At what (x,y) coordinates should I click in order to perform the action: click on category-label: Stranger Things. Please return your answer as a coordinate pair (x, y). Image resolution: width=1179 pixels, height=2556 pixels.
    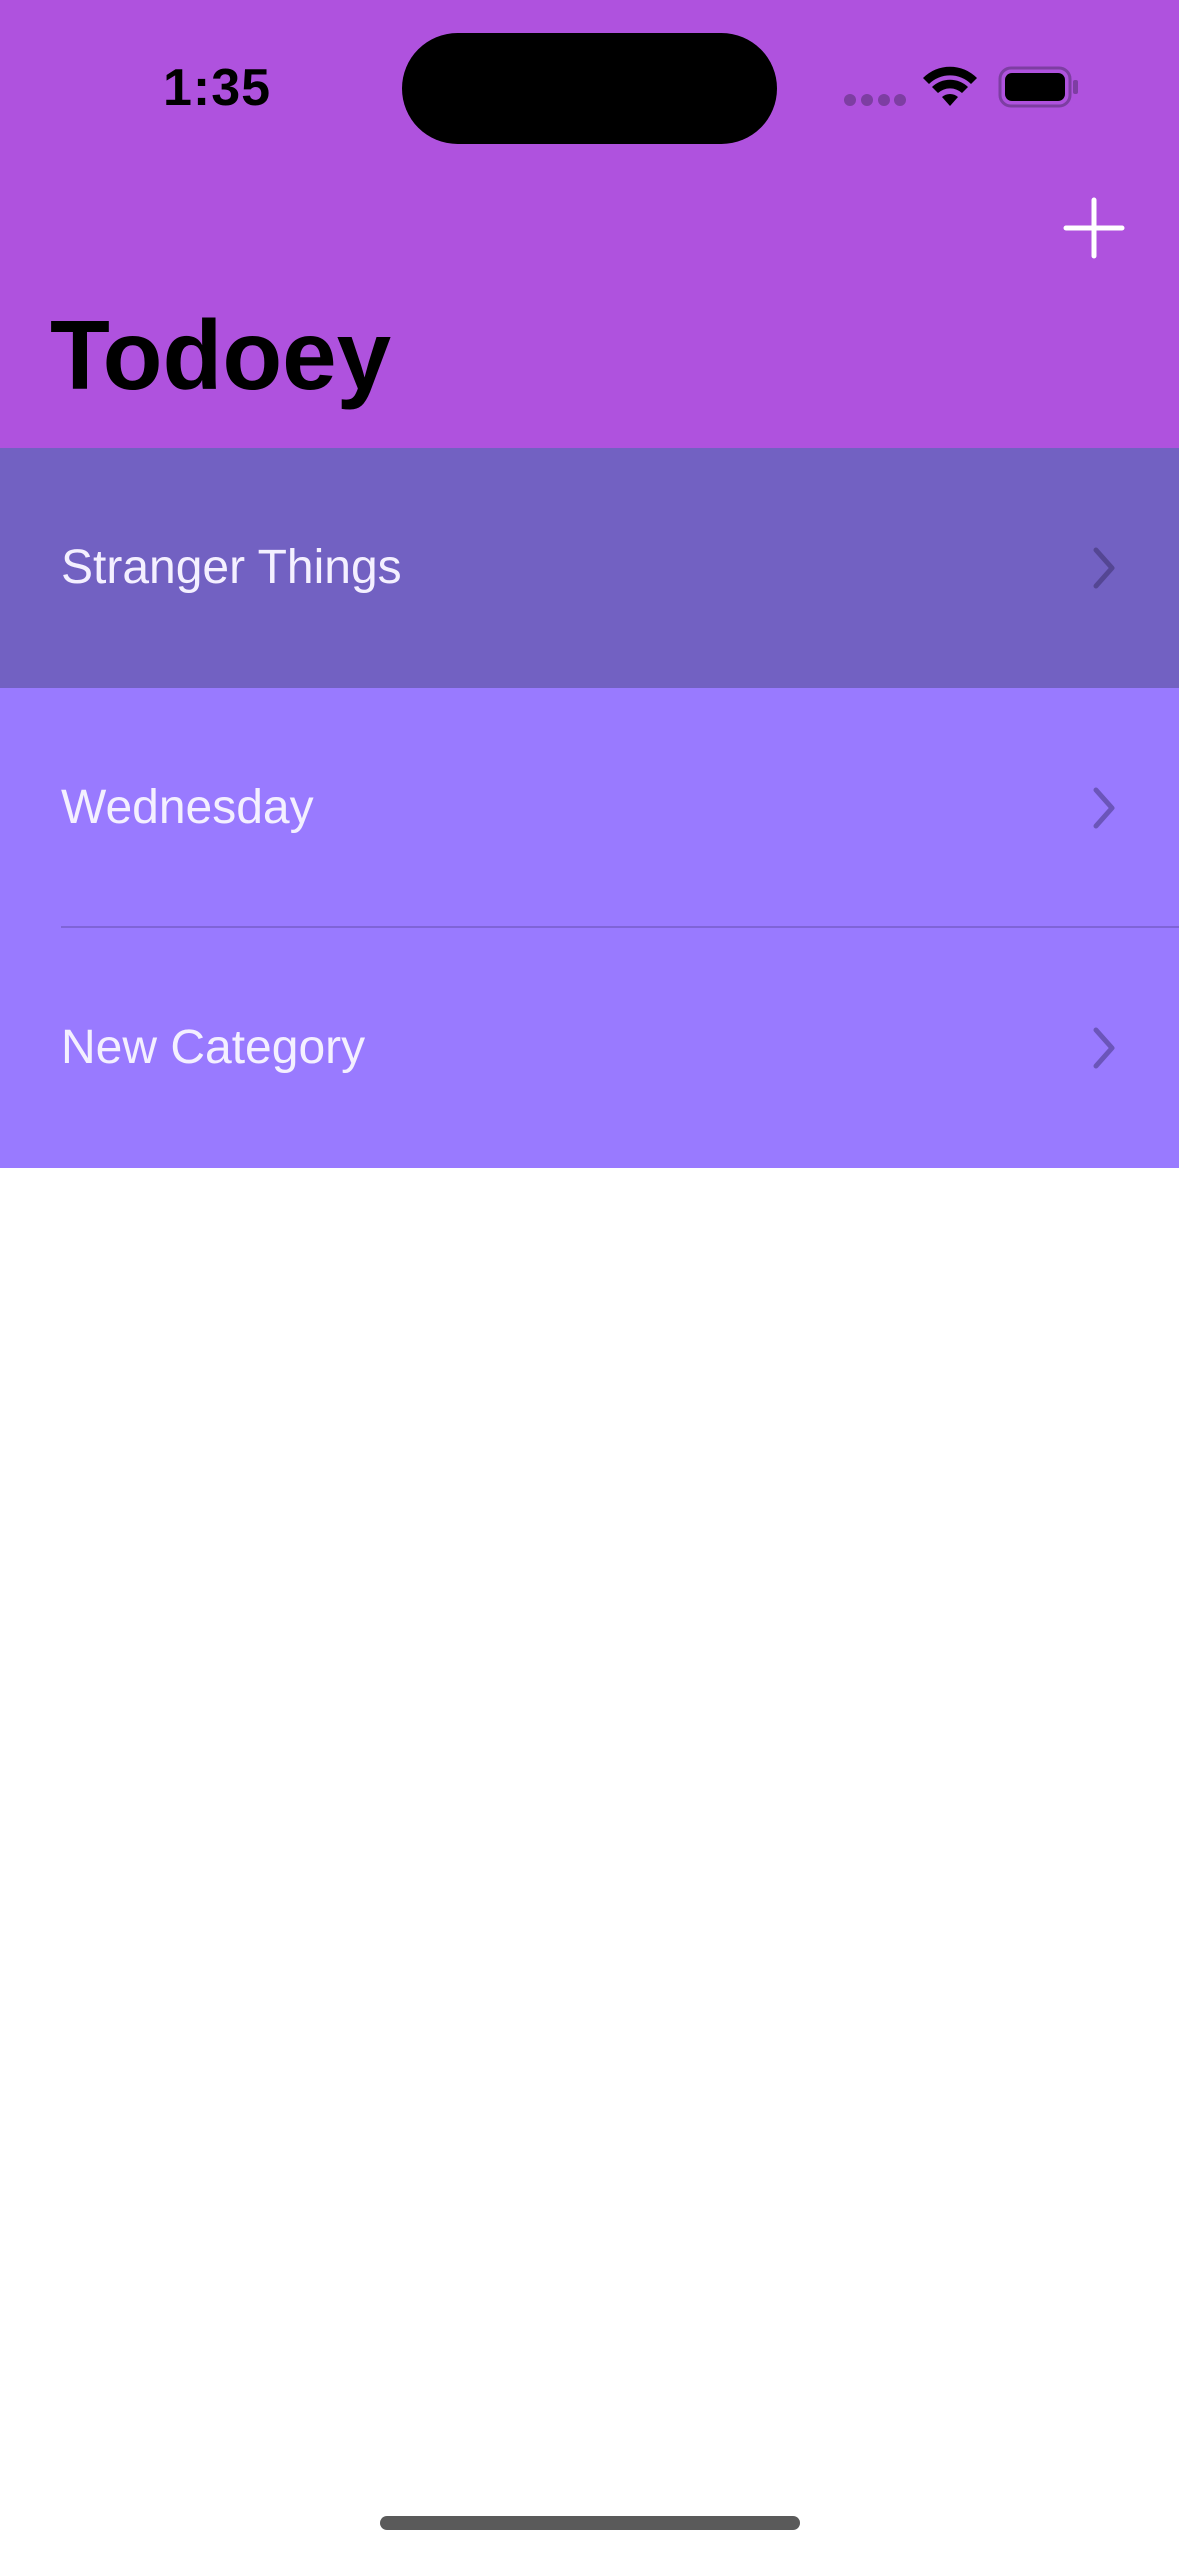
    Looking at the image, I should click on (231, 567).